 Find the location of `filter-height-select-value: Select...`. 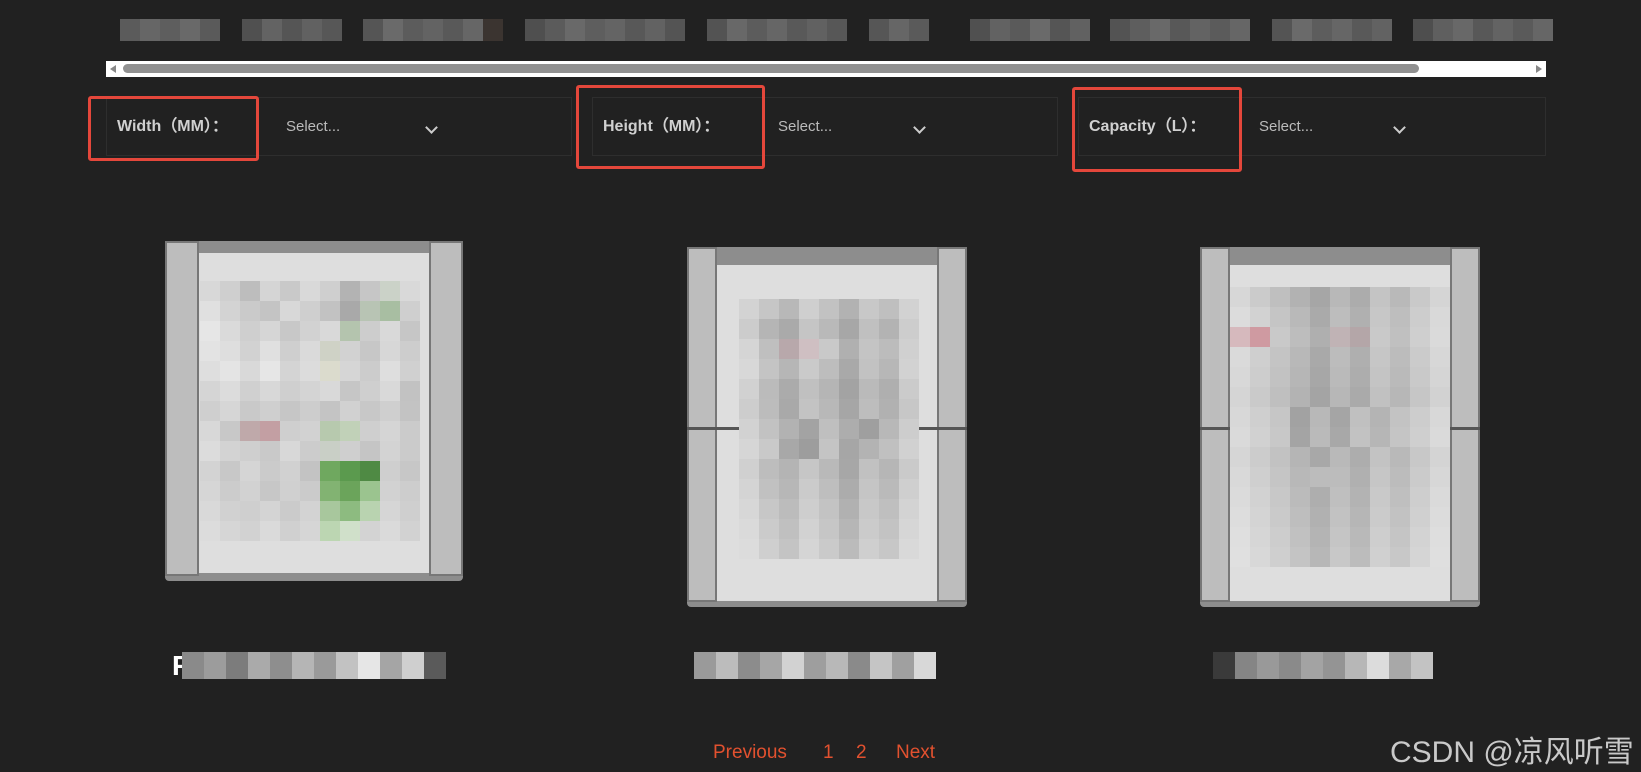

filter-height-select-value: Select... is located at coordinates (805, 126).